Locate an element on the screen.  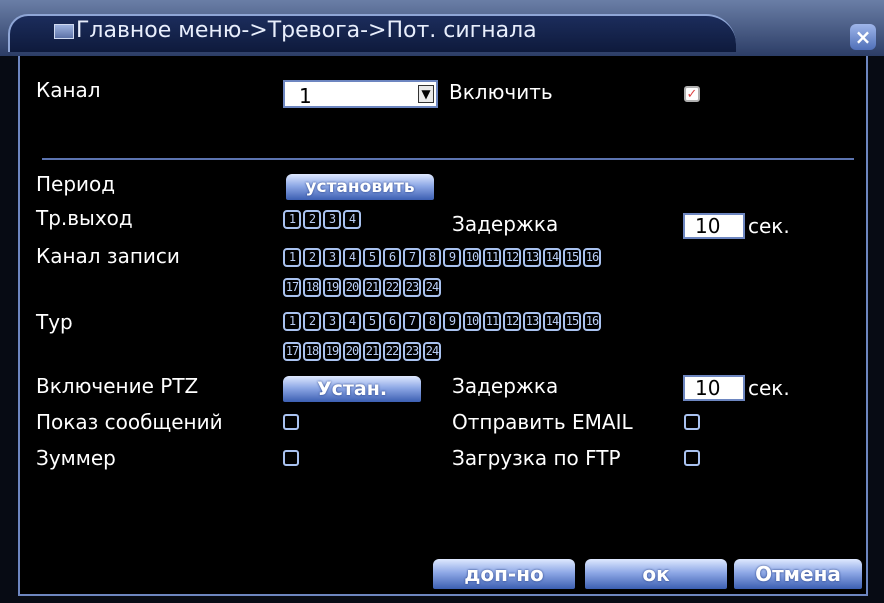
record-channel-chip: 18 is located at coordinates (312, 287).